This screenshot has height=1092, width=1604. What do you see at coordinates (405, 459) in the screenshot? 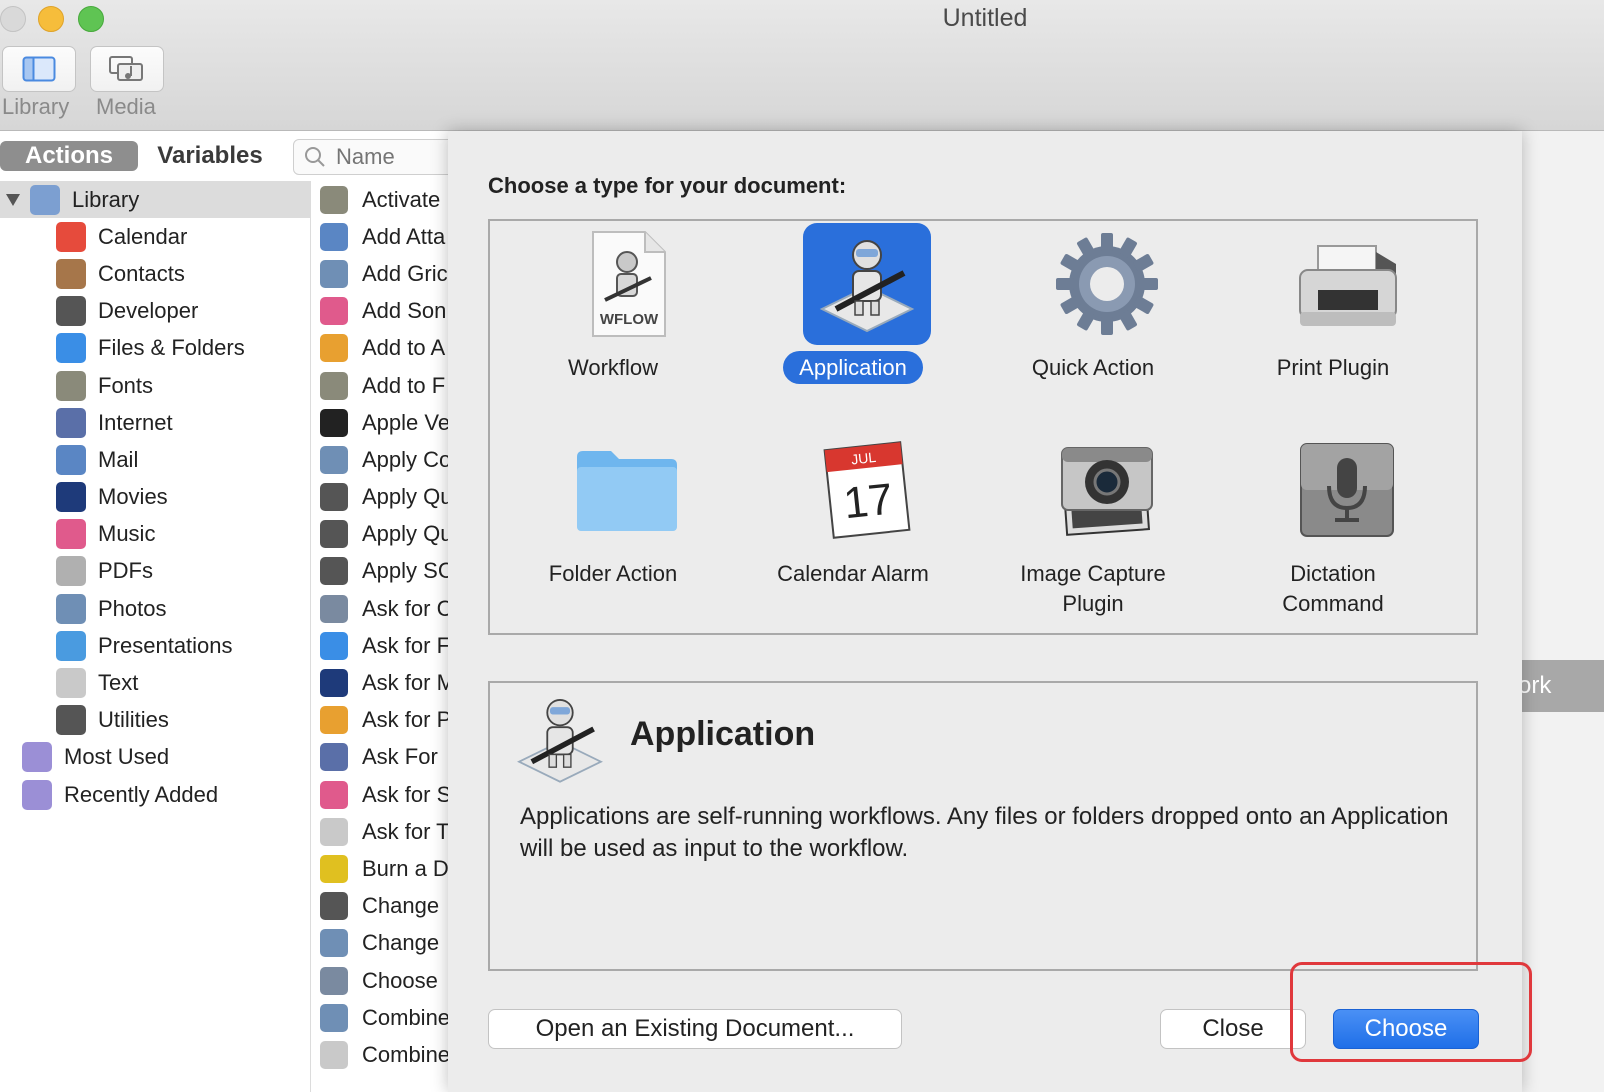
I see `action-label: Apply Co` at bounding box center [405, 459].